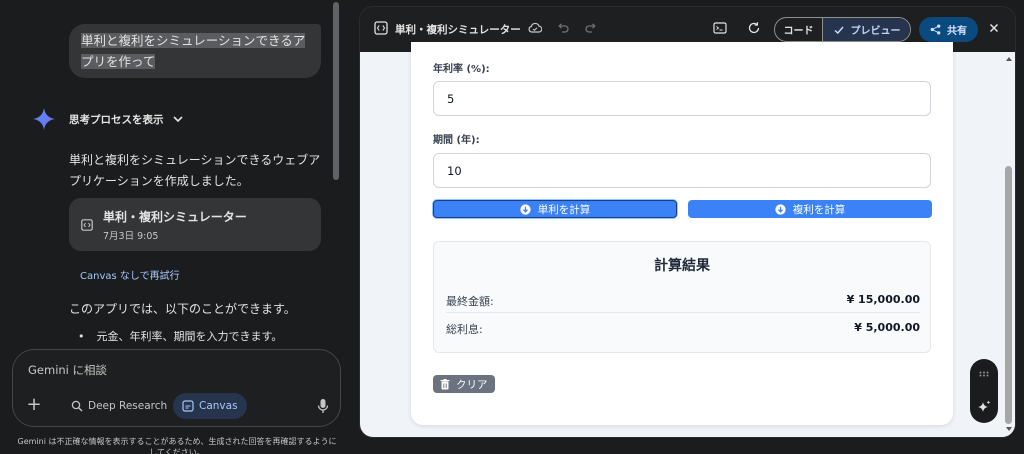  Describe the element at coordinates (935, 29) in the screenshot. I see `share-icon` at that location.